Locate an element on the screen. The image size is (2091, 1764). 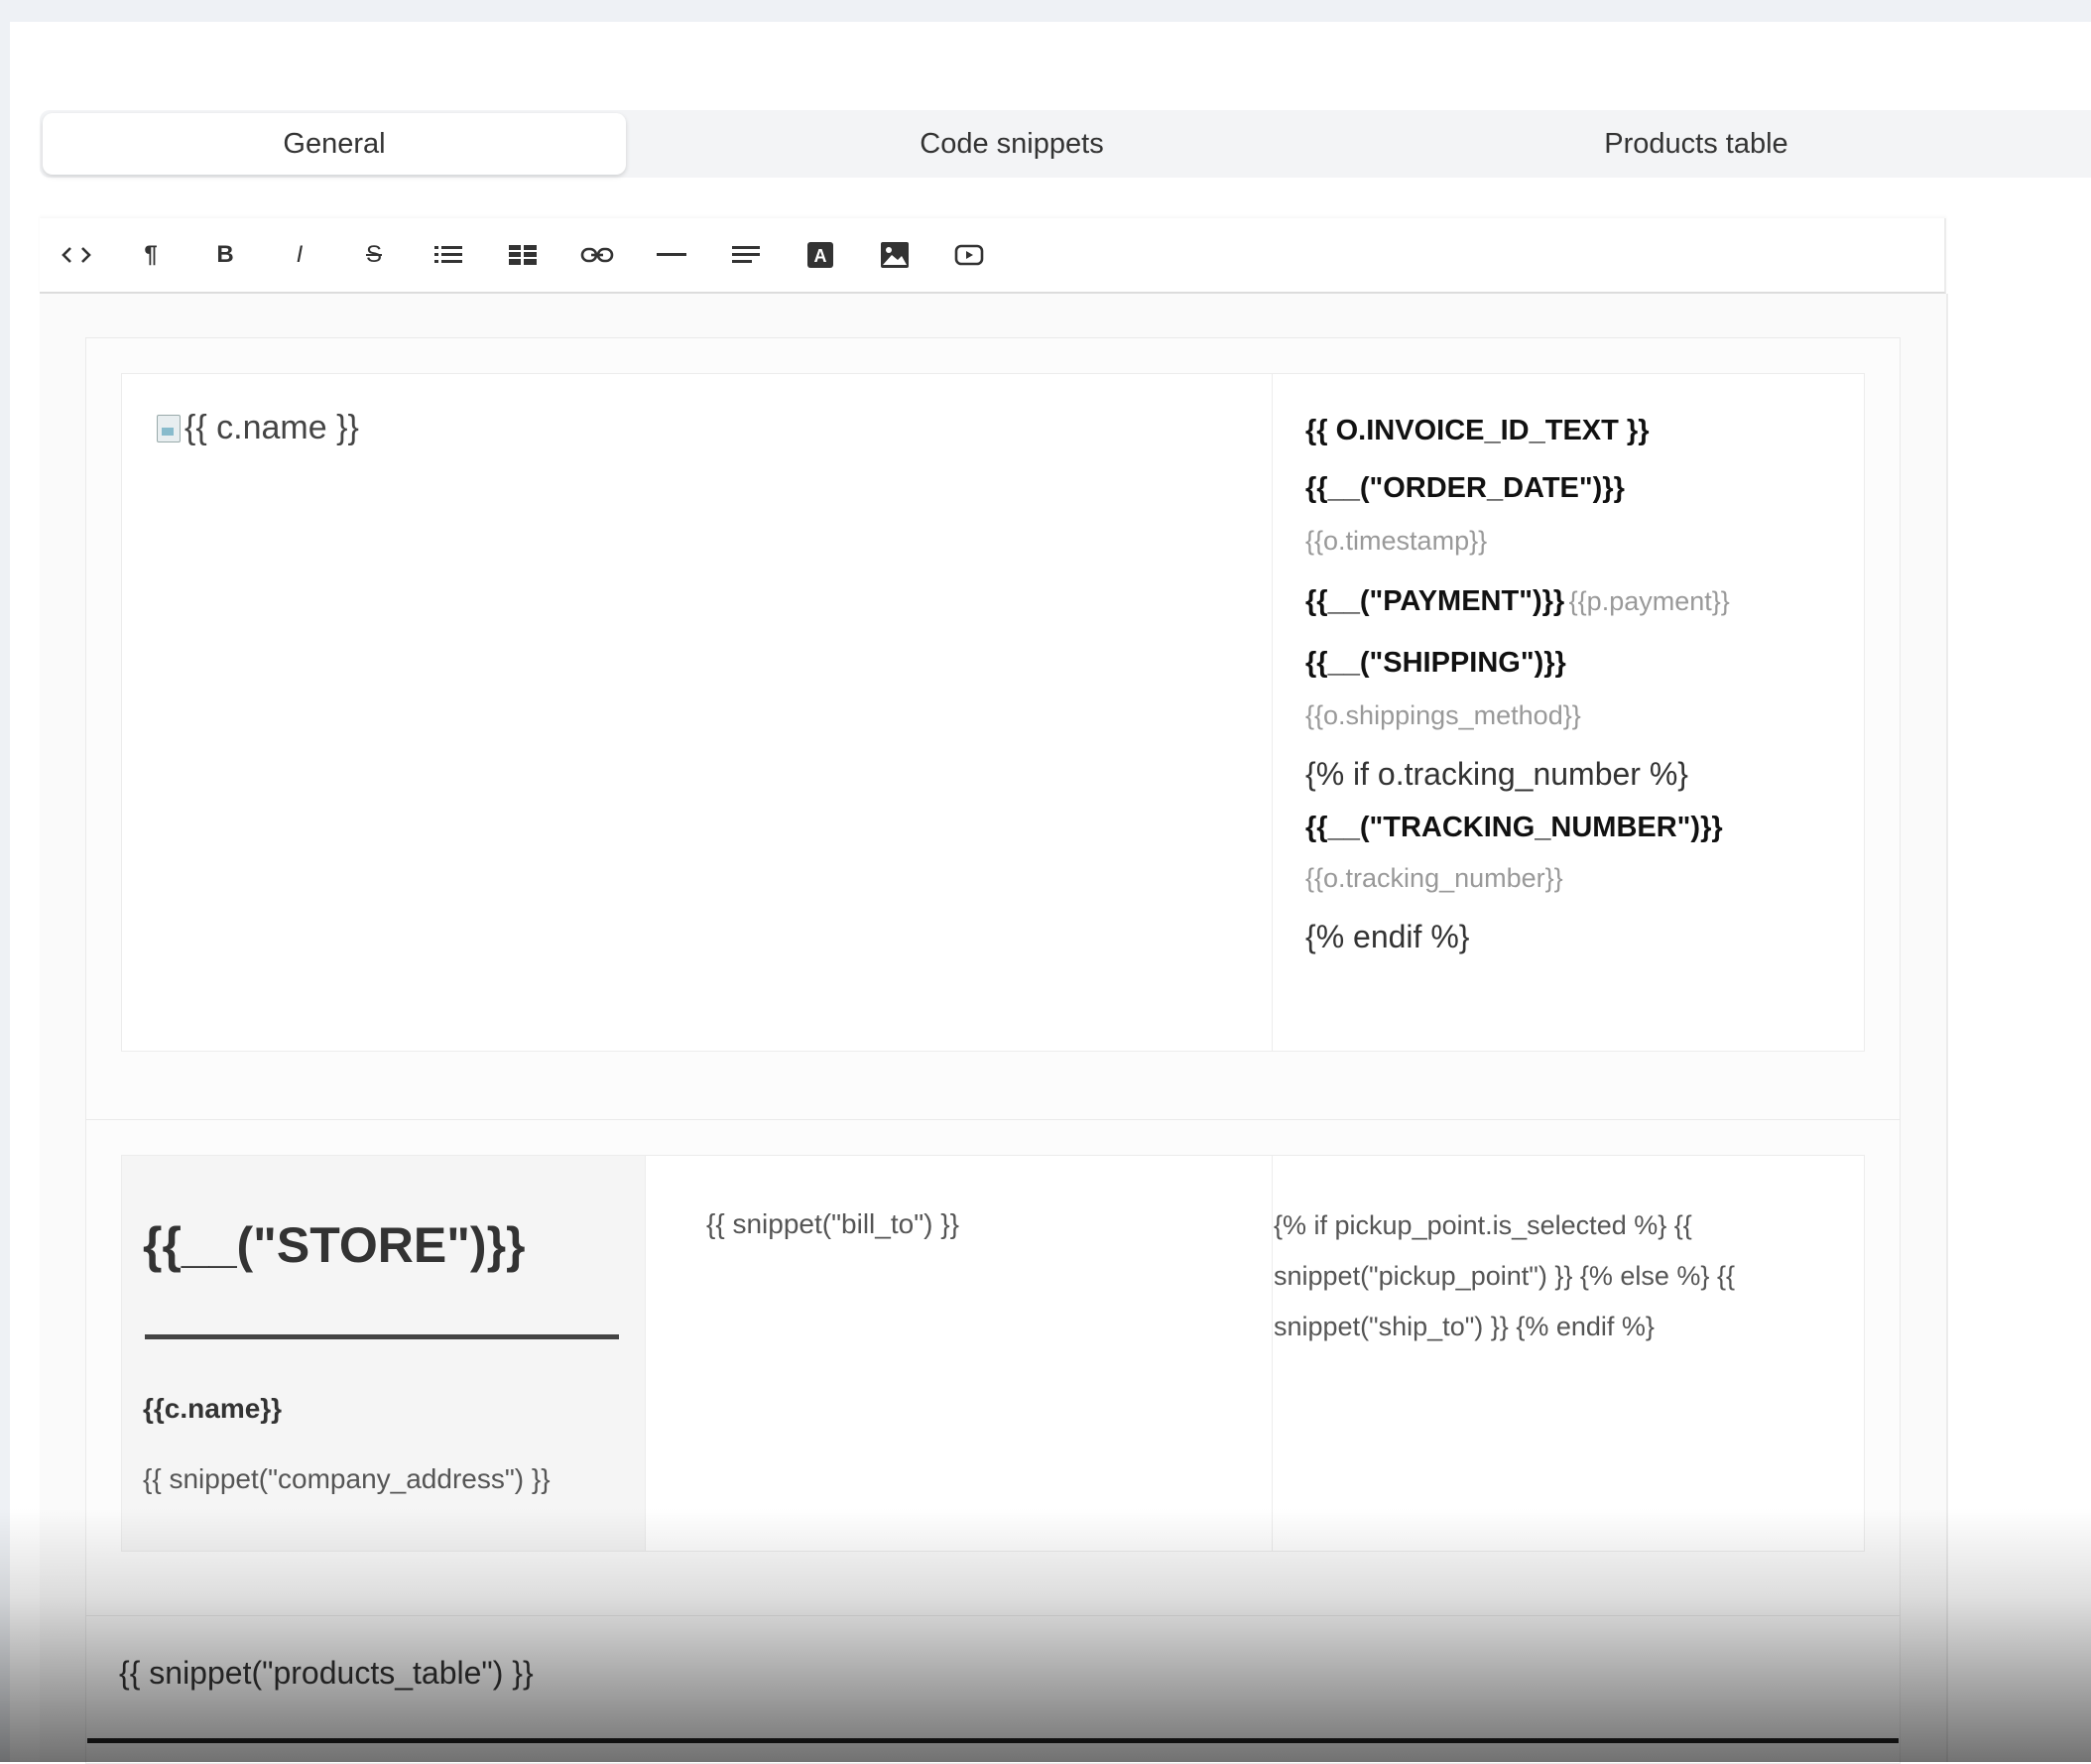
horizontal-rule-icon is located at coordinates (671, 254).